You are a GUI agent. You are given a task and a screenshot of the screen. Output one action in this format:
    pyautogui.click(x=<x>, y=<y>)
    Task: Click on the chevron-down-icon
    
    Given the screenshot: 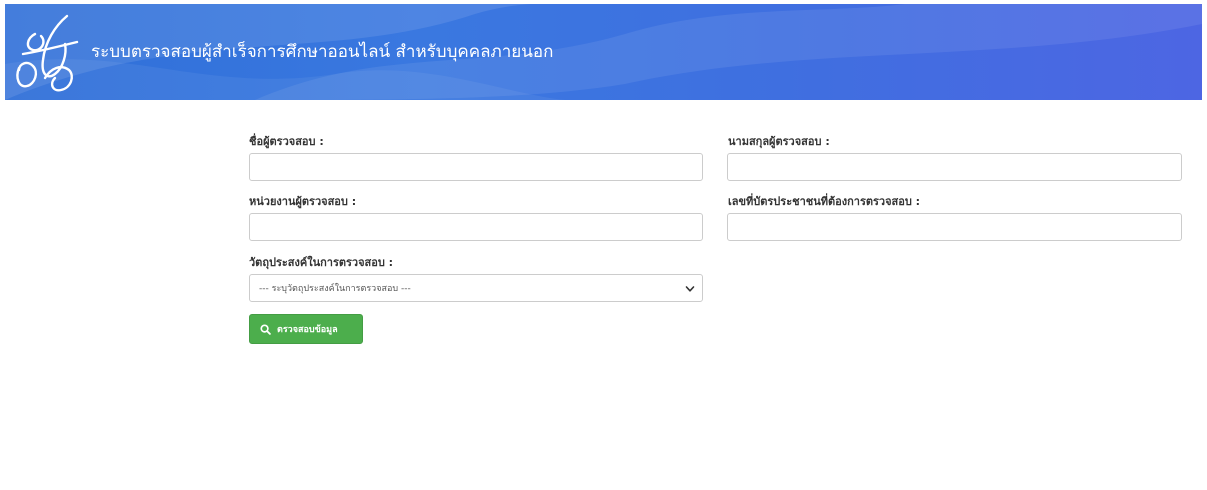 What is the action you would take?
    pyautogui.click(x=690, y=289)
    